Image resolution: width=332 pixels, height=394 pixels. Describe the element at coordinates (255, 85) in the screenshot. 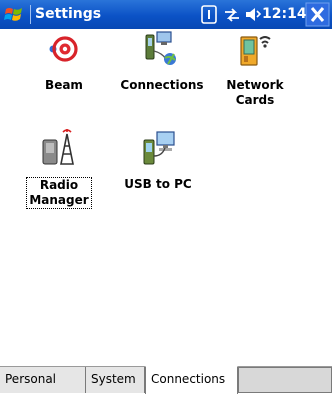

I see `icon-label-network-cards-line1: Network` at that location.